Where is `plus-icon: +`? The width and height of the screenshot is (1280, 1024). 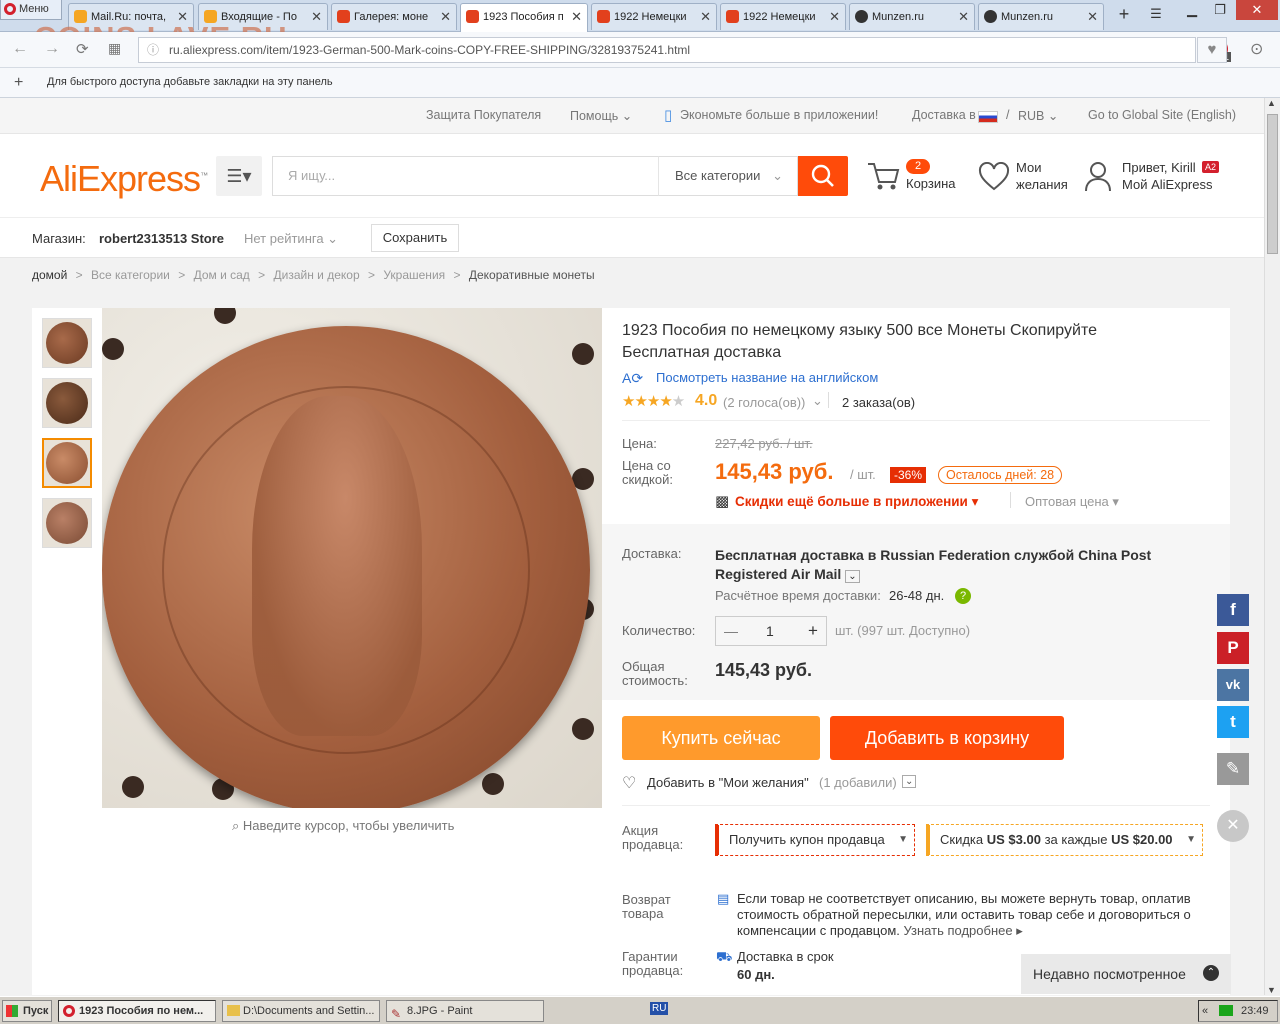
plus-icon: + is located at coordinates (813, 631).